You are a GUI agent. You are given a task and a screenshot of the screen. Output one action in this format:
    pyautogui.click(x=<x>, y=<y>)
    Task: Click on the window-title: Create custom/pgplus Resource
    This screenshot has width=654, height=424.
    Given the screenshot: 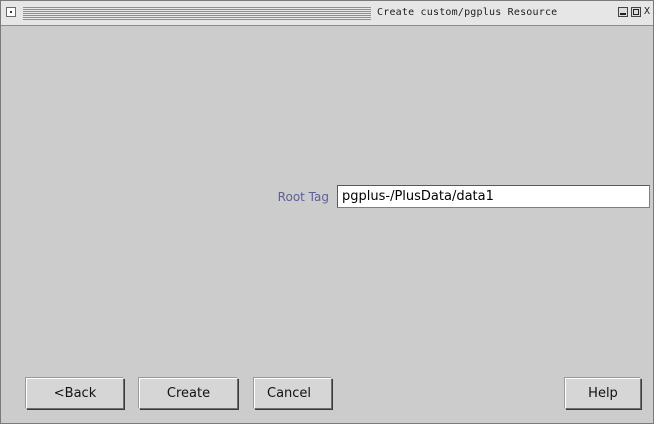 What is the action you would take?
    pyautogui.click(x=467, y=12)
    